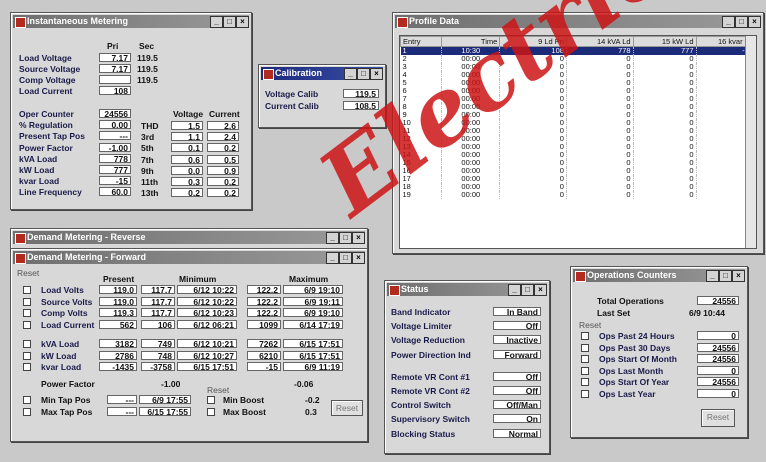 Image resolution: width=766 pixels, height=462 pixels. I want to click on table-row: 1700:000000, so click(578, 179).